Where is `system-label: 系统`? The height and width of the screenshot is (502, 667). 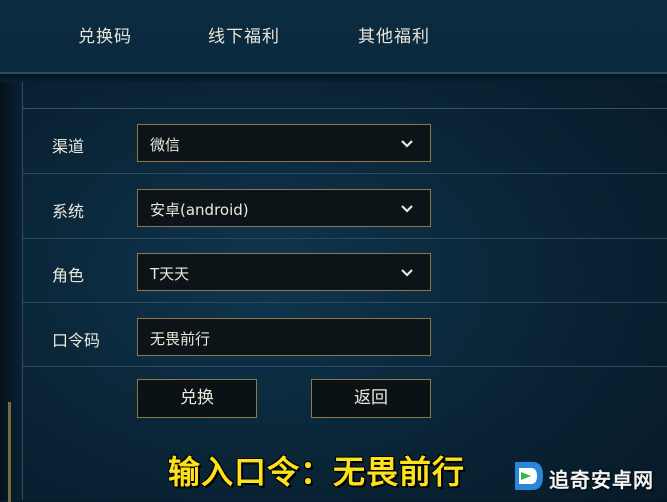 system-label: 系统 is located at coordinates (68, 211).